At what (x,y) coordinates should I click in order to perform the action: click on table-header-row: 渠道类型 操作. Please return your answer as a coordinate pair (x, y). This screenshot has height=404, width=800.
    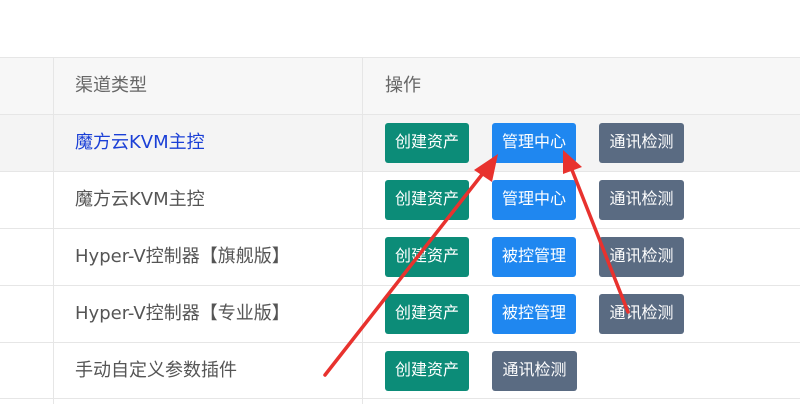
    Looking at the image, I should click on (400, 85).